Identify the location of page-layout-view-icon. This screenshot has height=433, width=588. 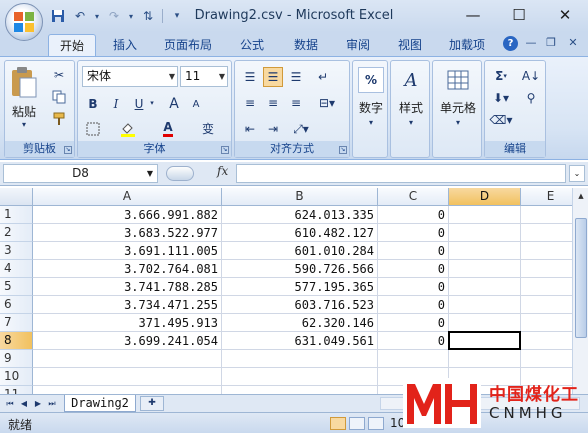
(357, 423).